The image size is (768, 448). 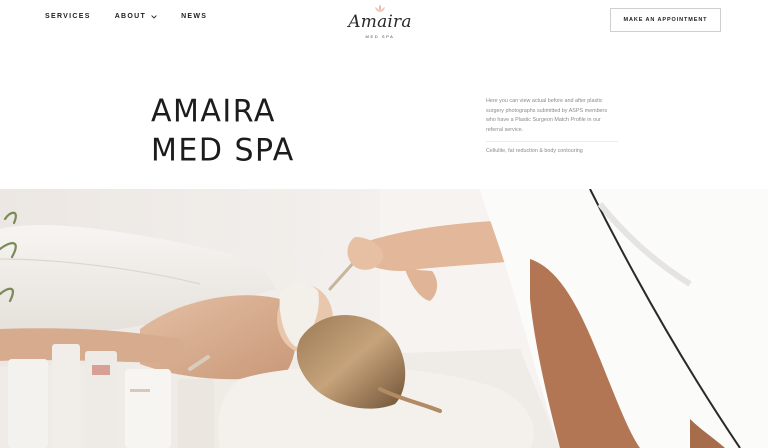 What do you see at coordinates (665, 20) in the screenshot?
I see `make-appointment-button: MAKE AN APPOINTMENT` at bounding box center [665, 20].